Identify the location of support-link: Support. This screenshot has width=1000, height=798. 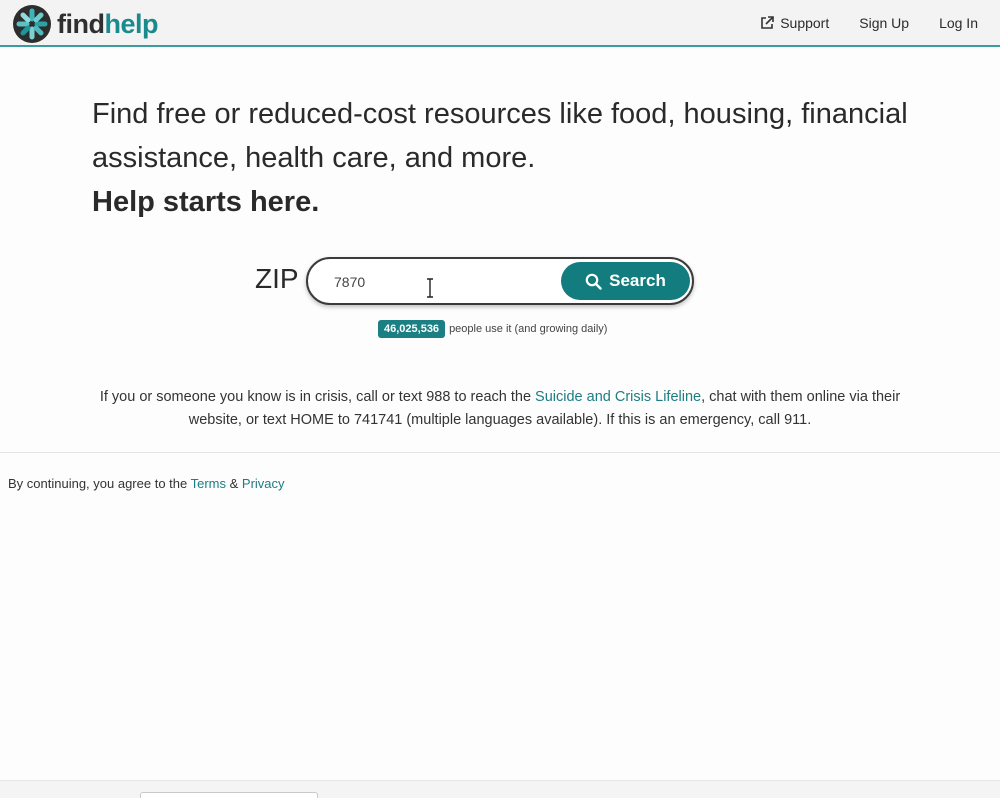
(794, 23).